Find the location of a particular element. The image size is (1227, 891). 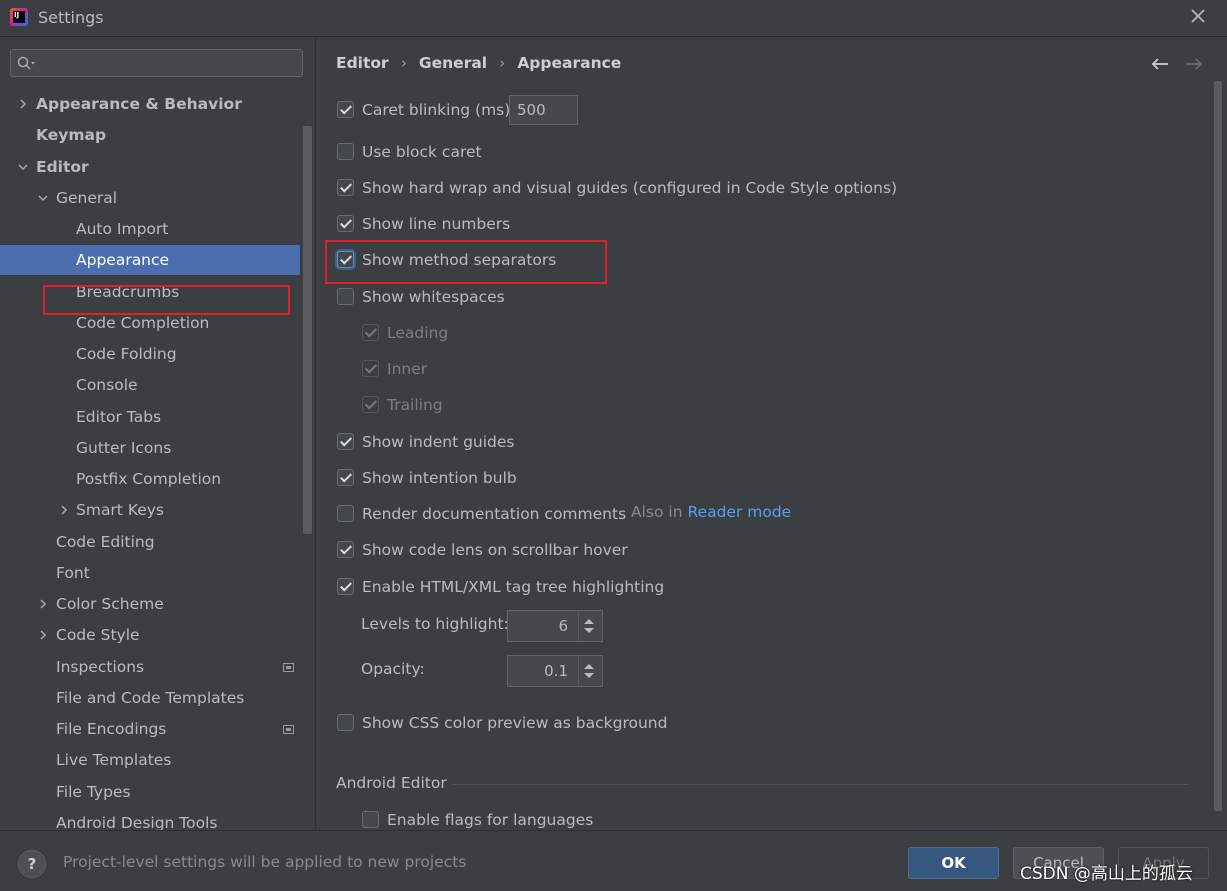

tree-item-code-folding: Code Folding is located at coordinates (150, 354).